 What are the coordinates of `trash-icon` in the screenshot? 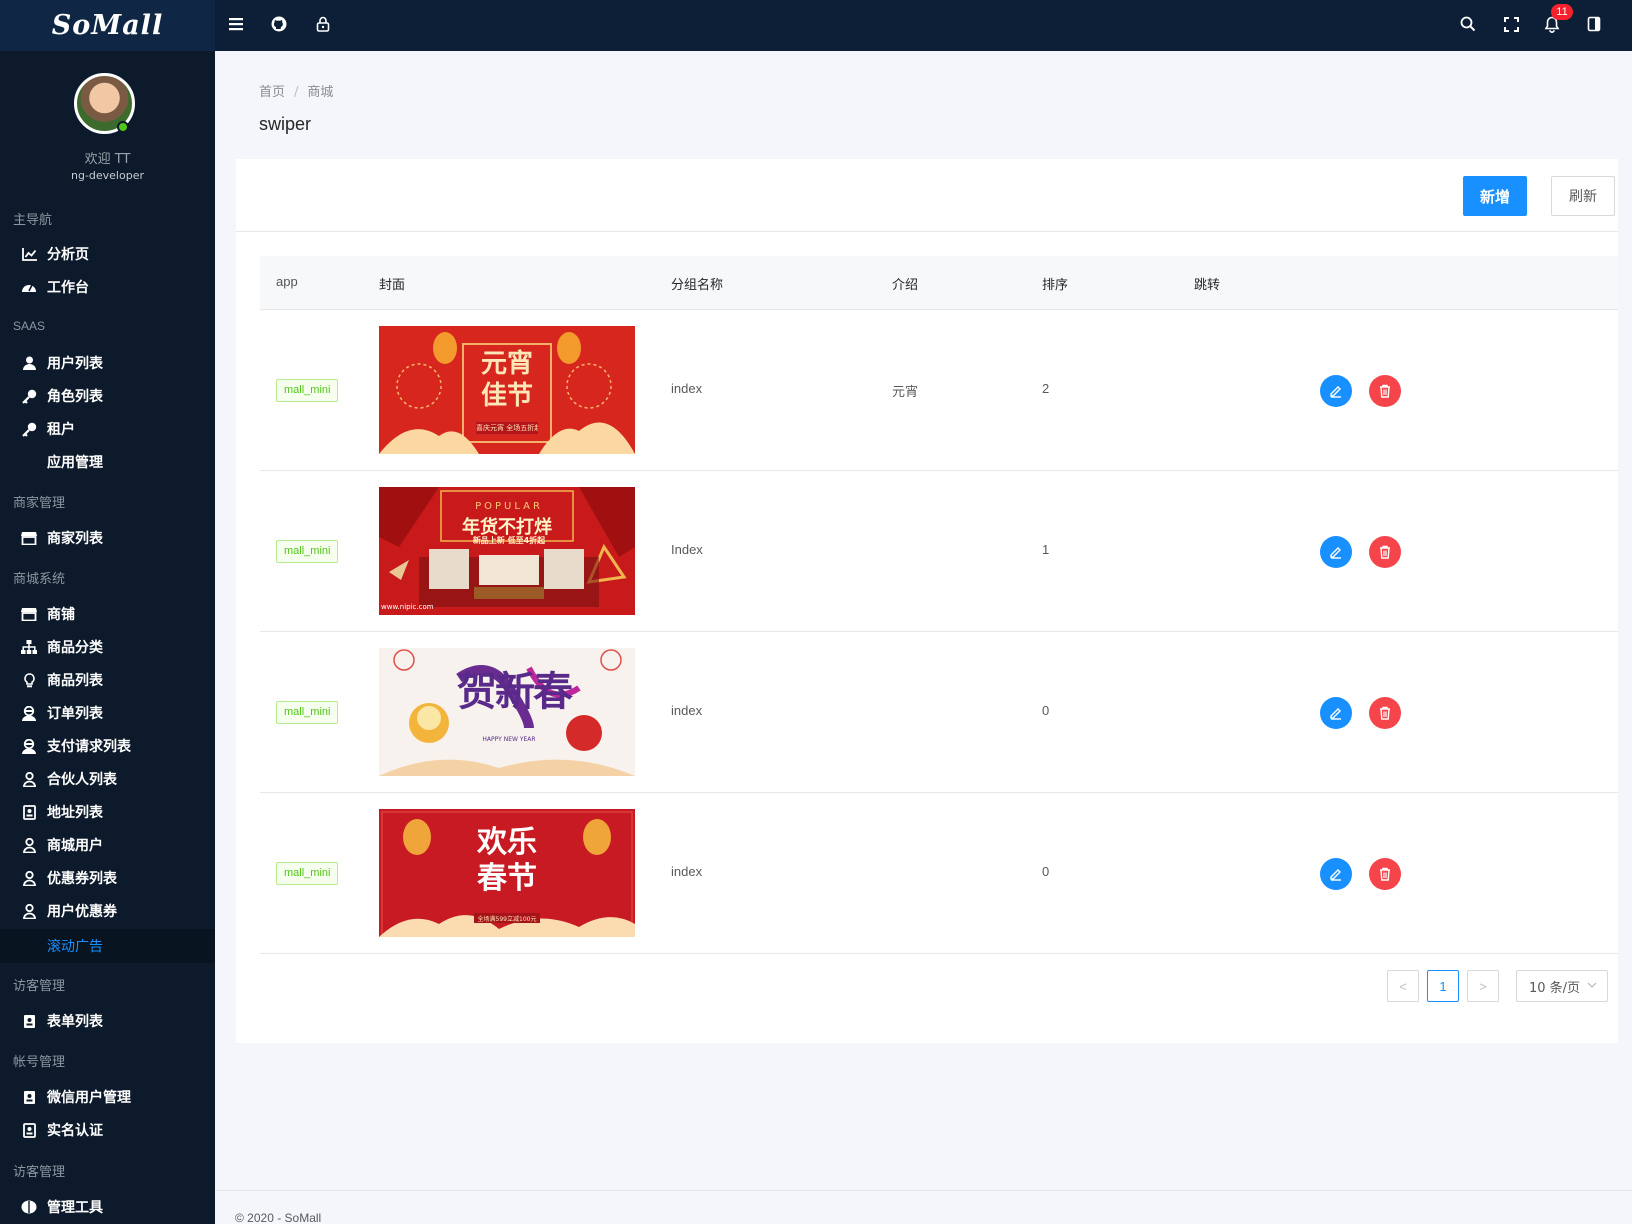 It's located at (1385, 391).